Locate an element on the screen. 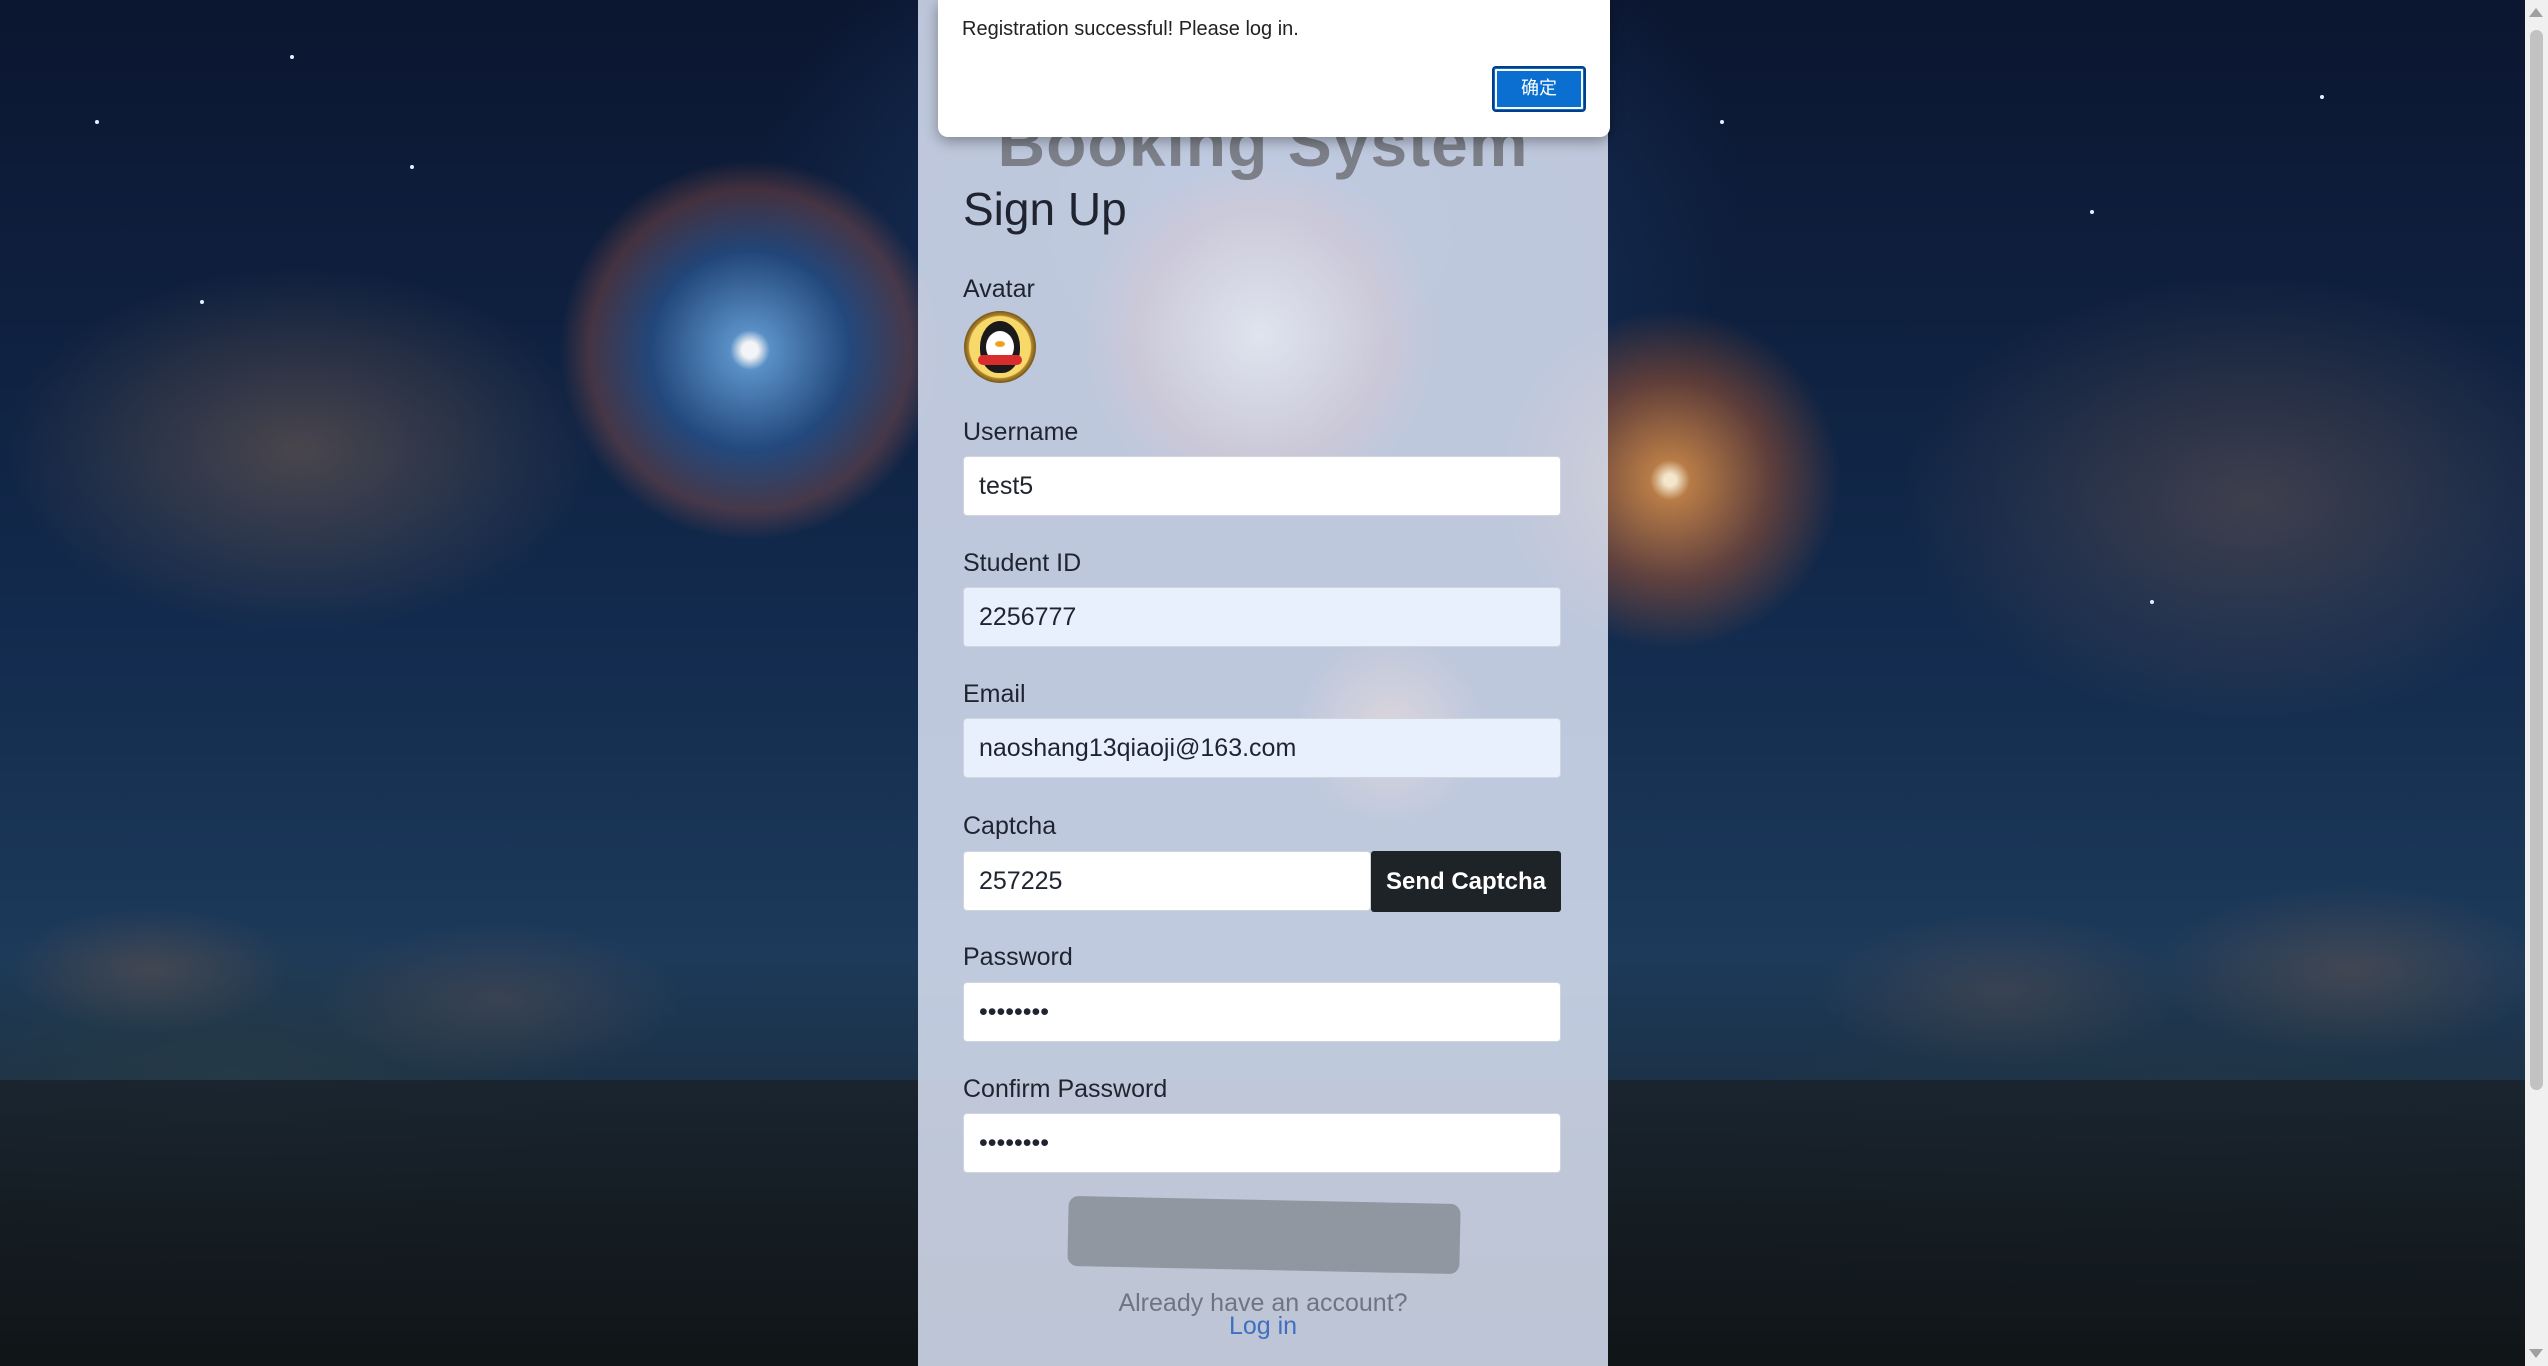  blue-firework is located at coordinates (750, 350).